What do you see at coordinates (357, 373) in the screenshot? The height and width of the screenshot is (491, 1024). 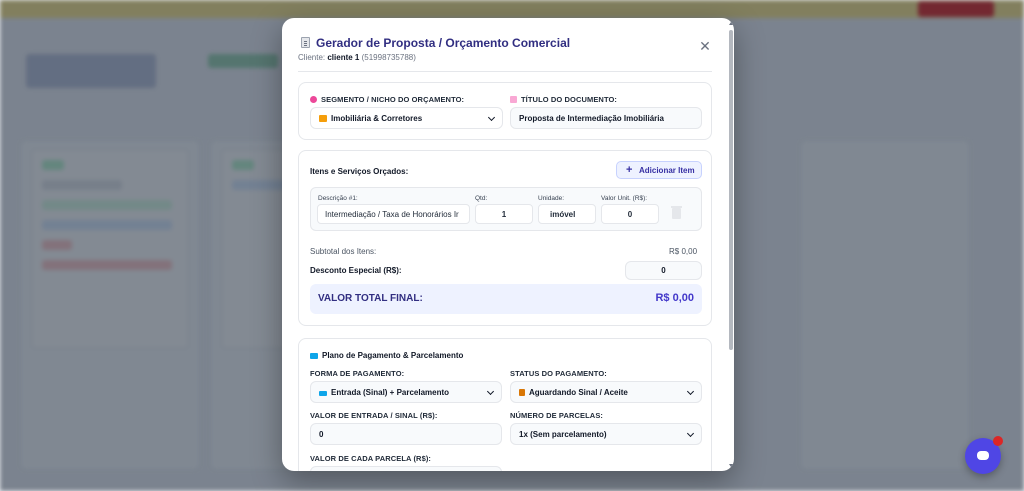 I see `payment-method-label: FORMA DE PAGAMENTO:` at bounding box center [357, 373].